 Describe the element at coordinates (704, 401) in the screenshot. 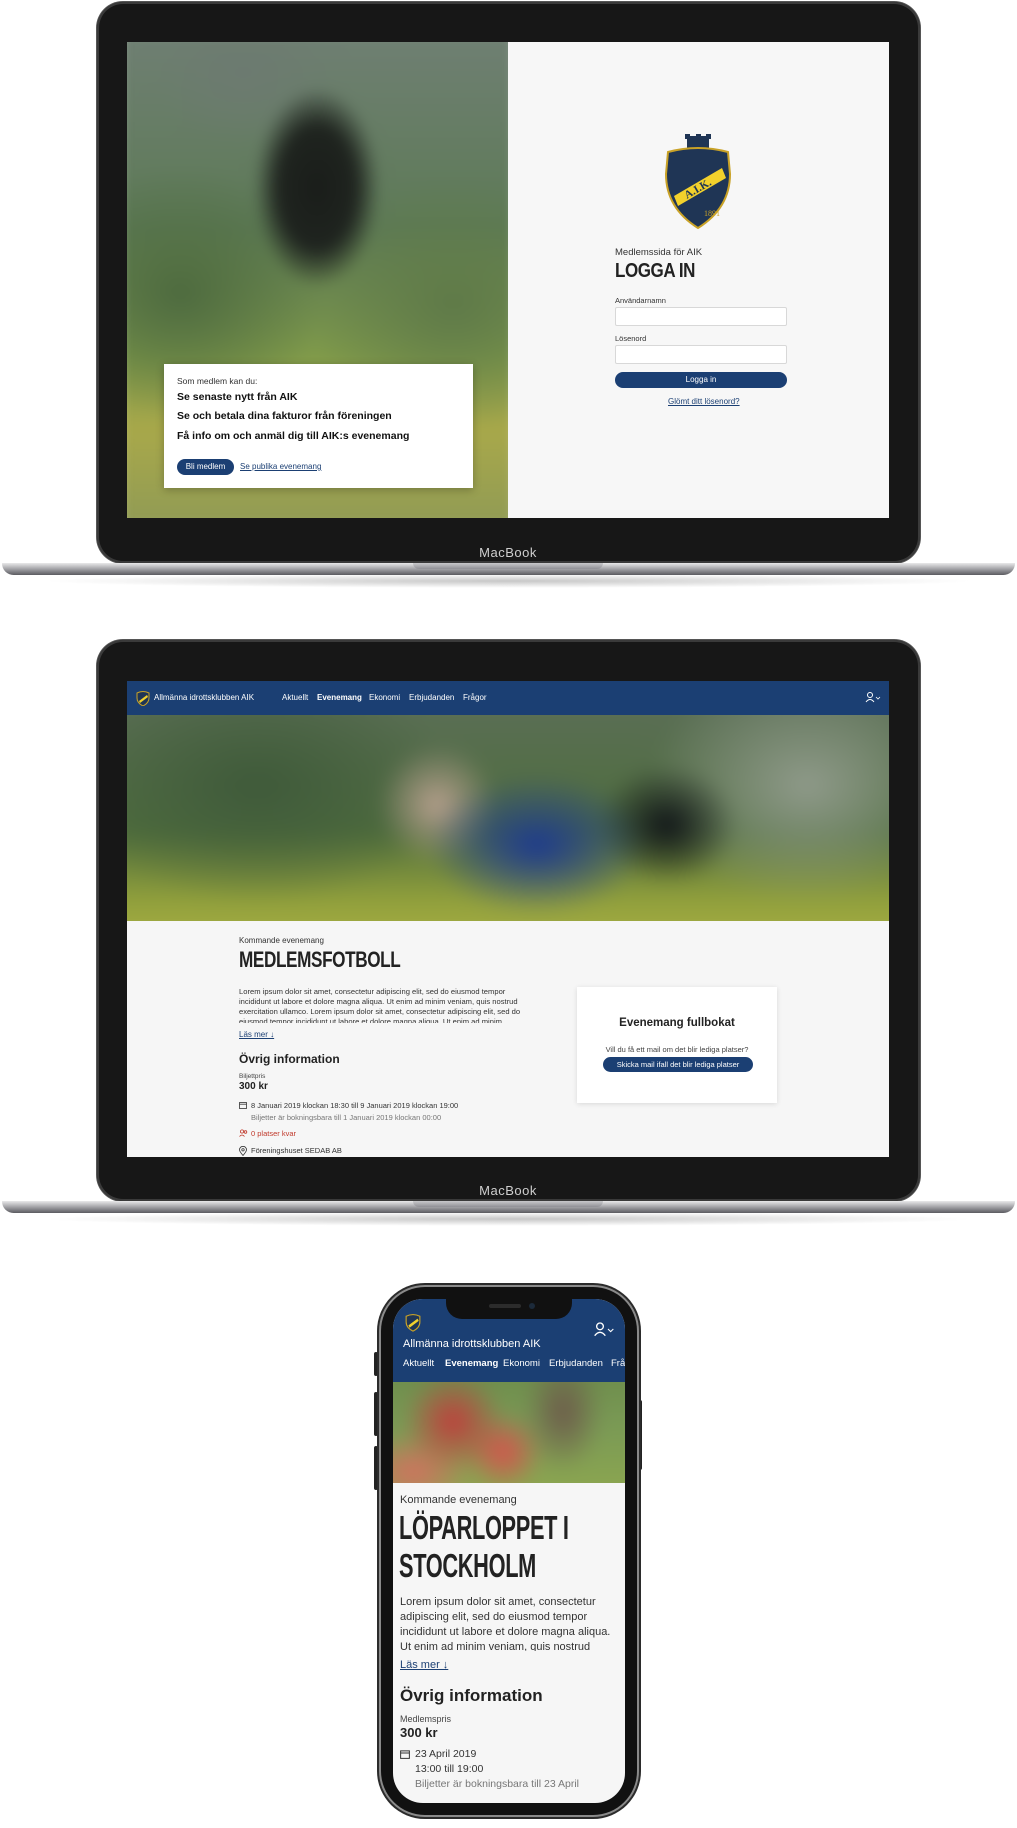

I see `forgot-password-link: Glömt ditt lösenord?` at that location.